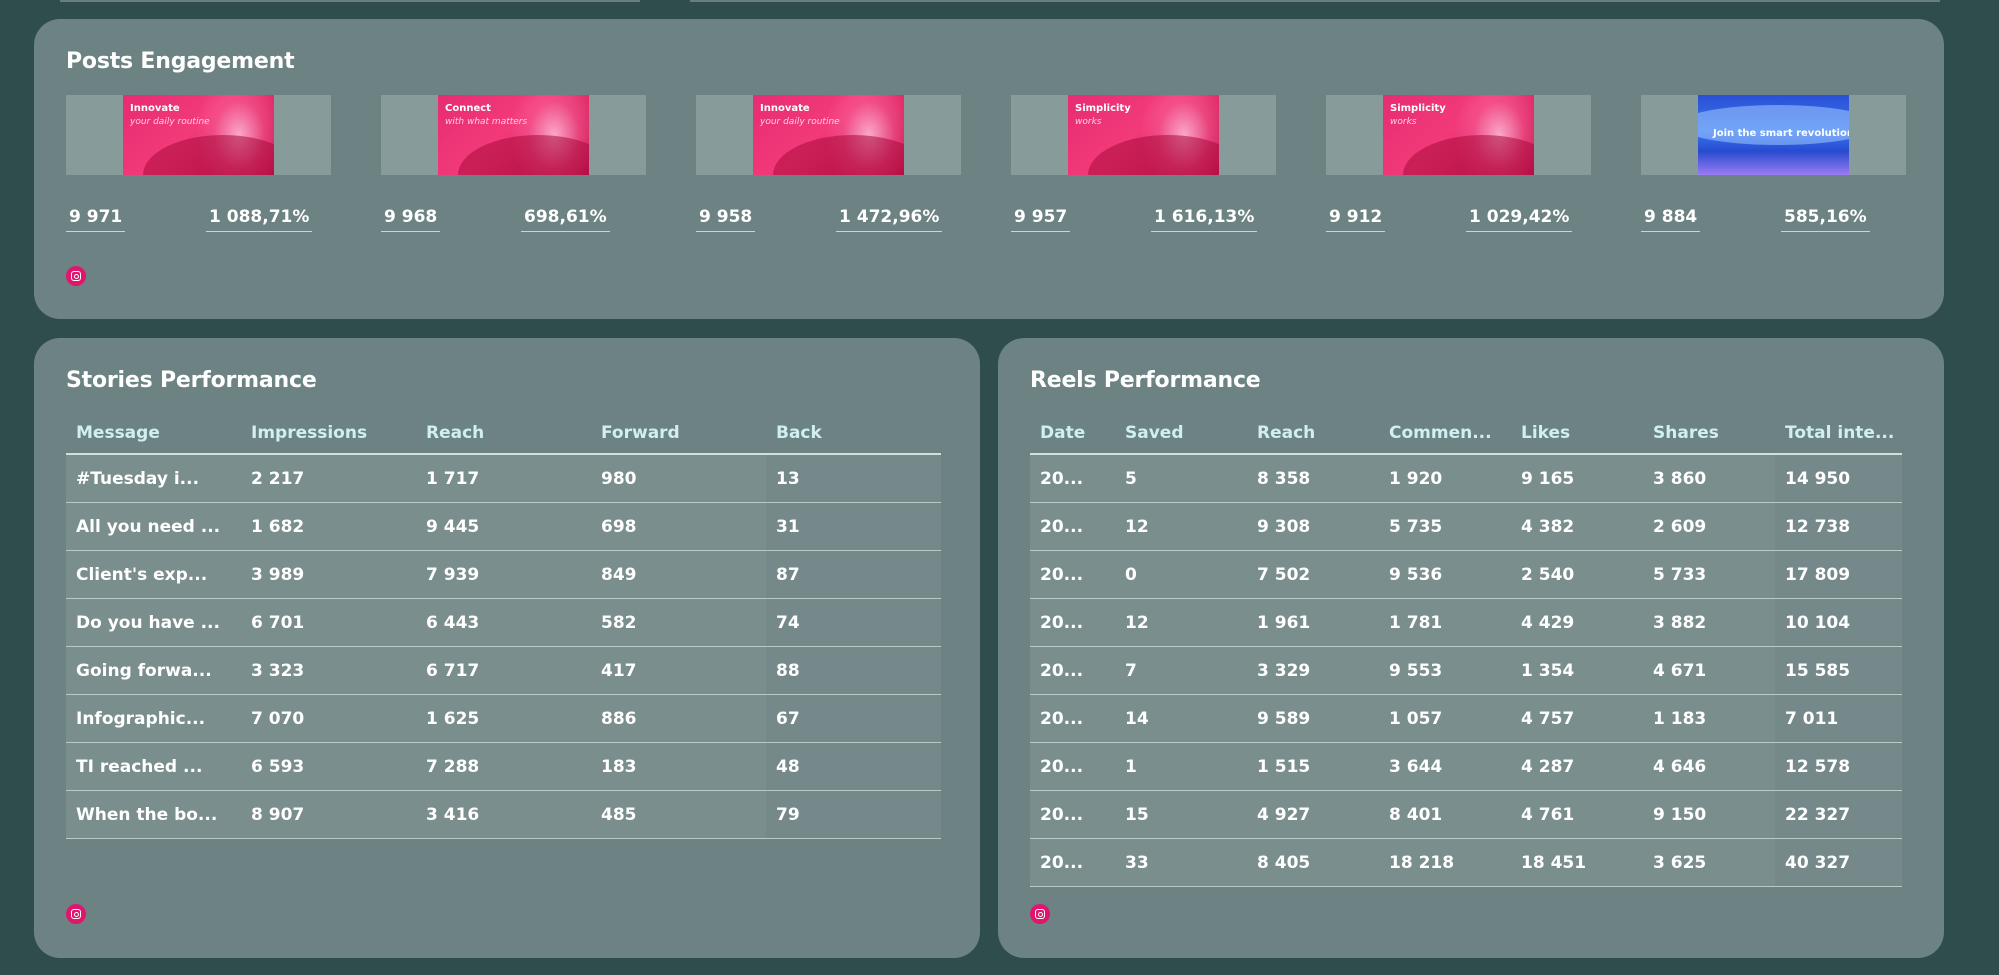 Image resolution: width=1999 pixels, height=975 pixels. What do you see at coordinates (1313, 622) in the screenshot?
I see `table-cell-reach: 1 961` at bounding box center [1313, 622].